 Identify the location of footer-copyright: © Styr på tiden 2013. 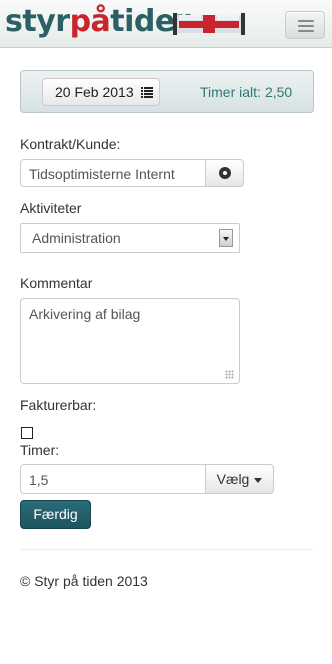
(84, 581).